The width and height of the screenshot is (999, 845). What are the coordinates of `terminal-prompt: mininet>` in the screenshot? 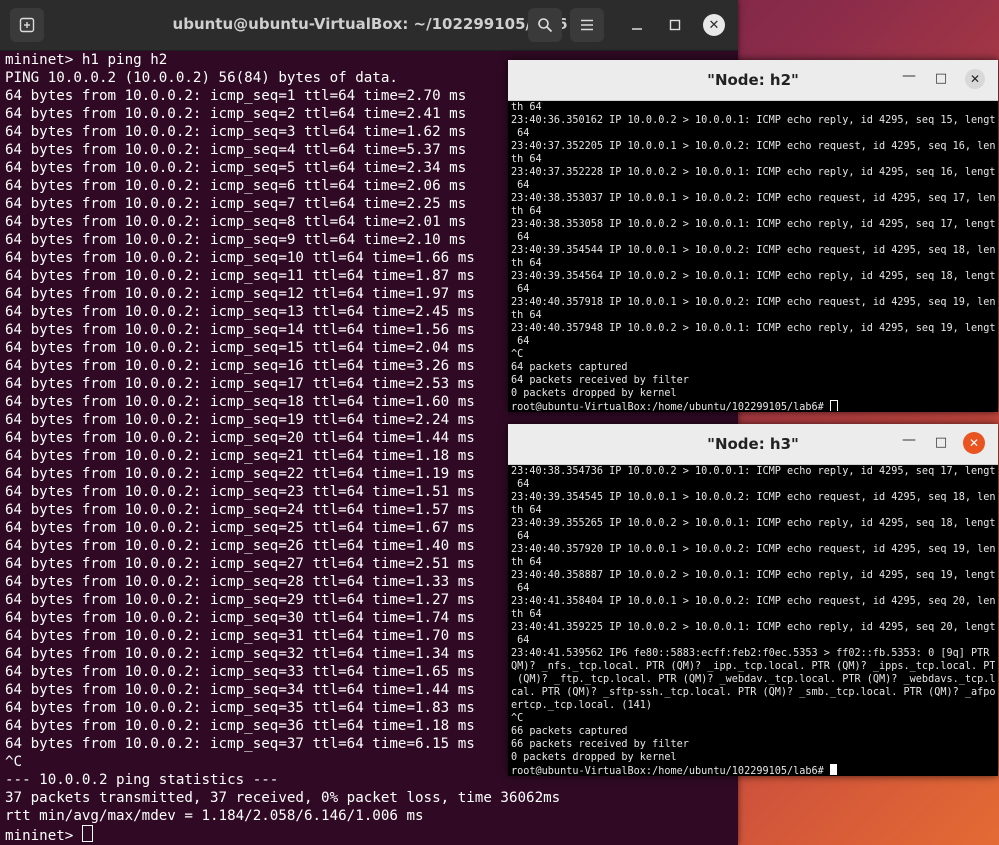 It's located at (43, 836).